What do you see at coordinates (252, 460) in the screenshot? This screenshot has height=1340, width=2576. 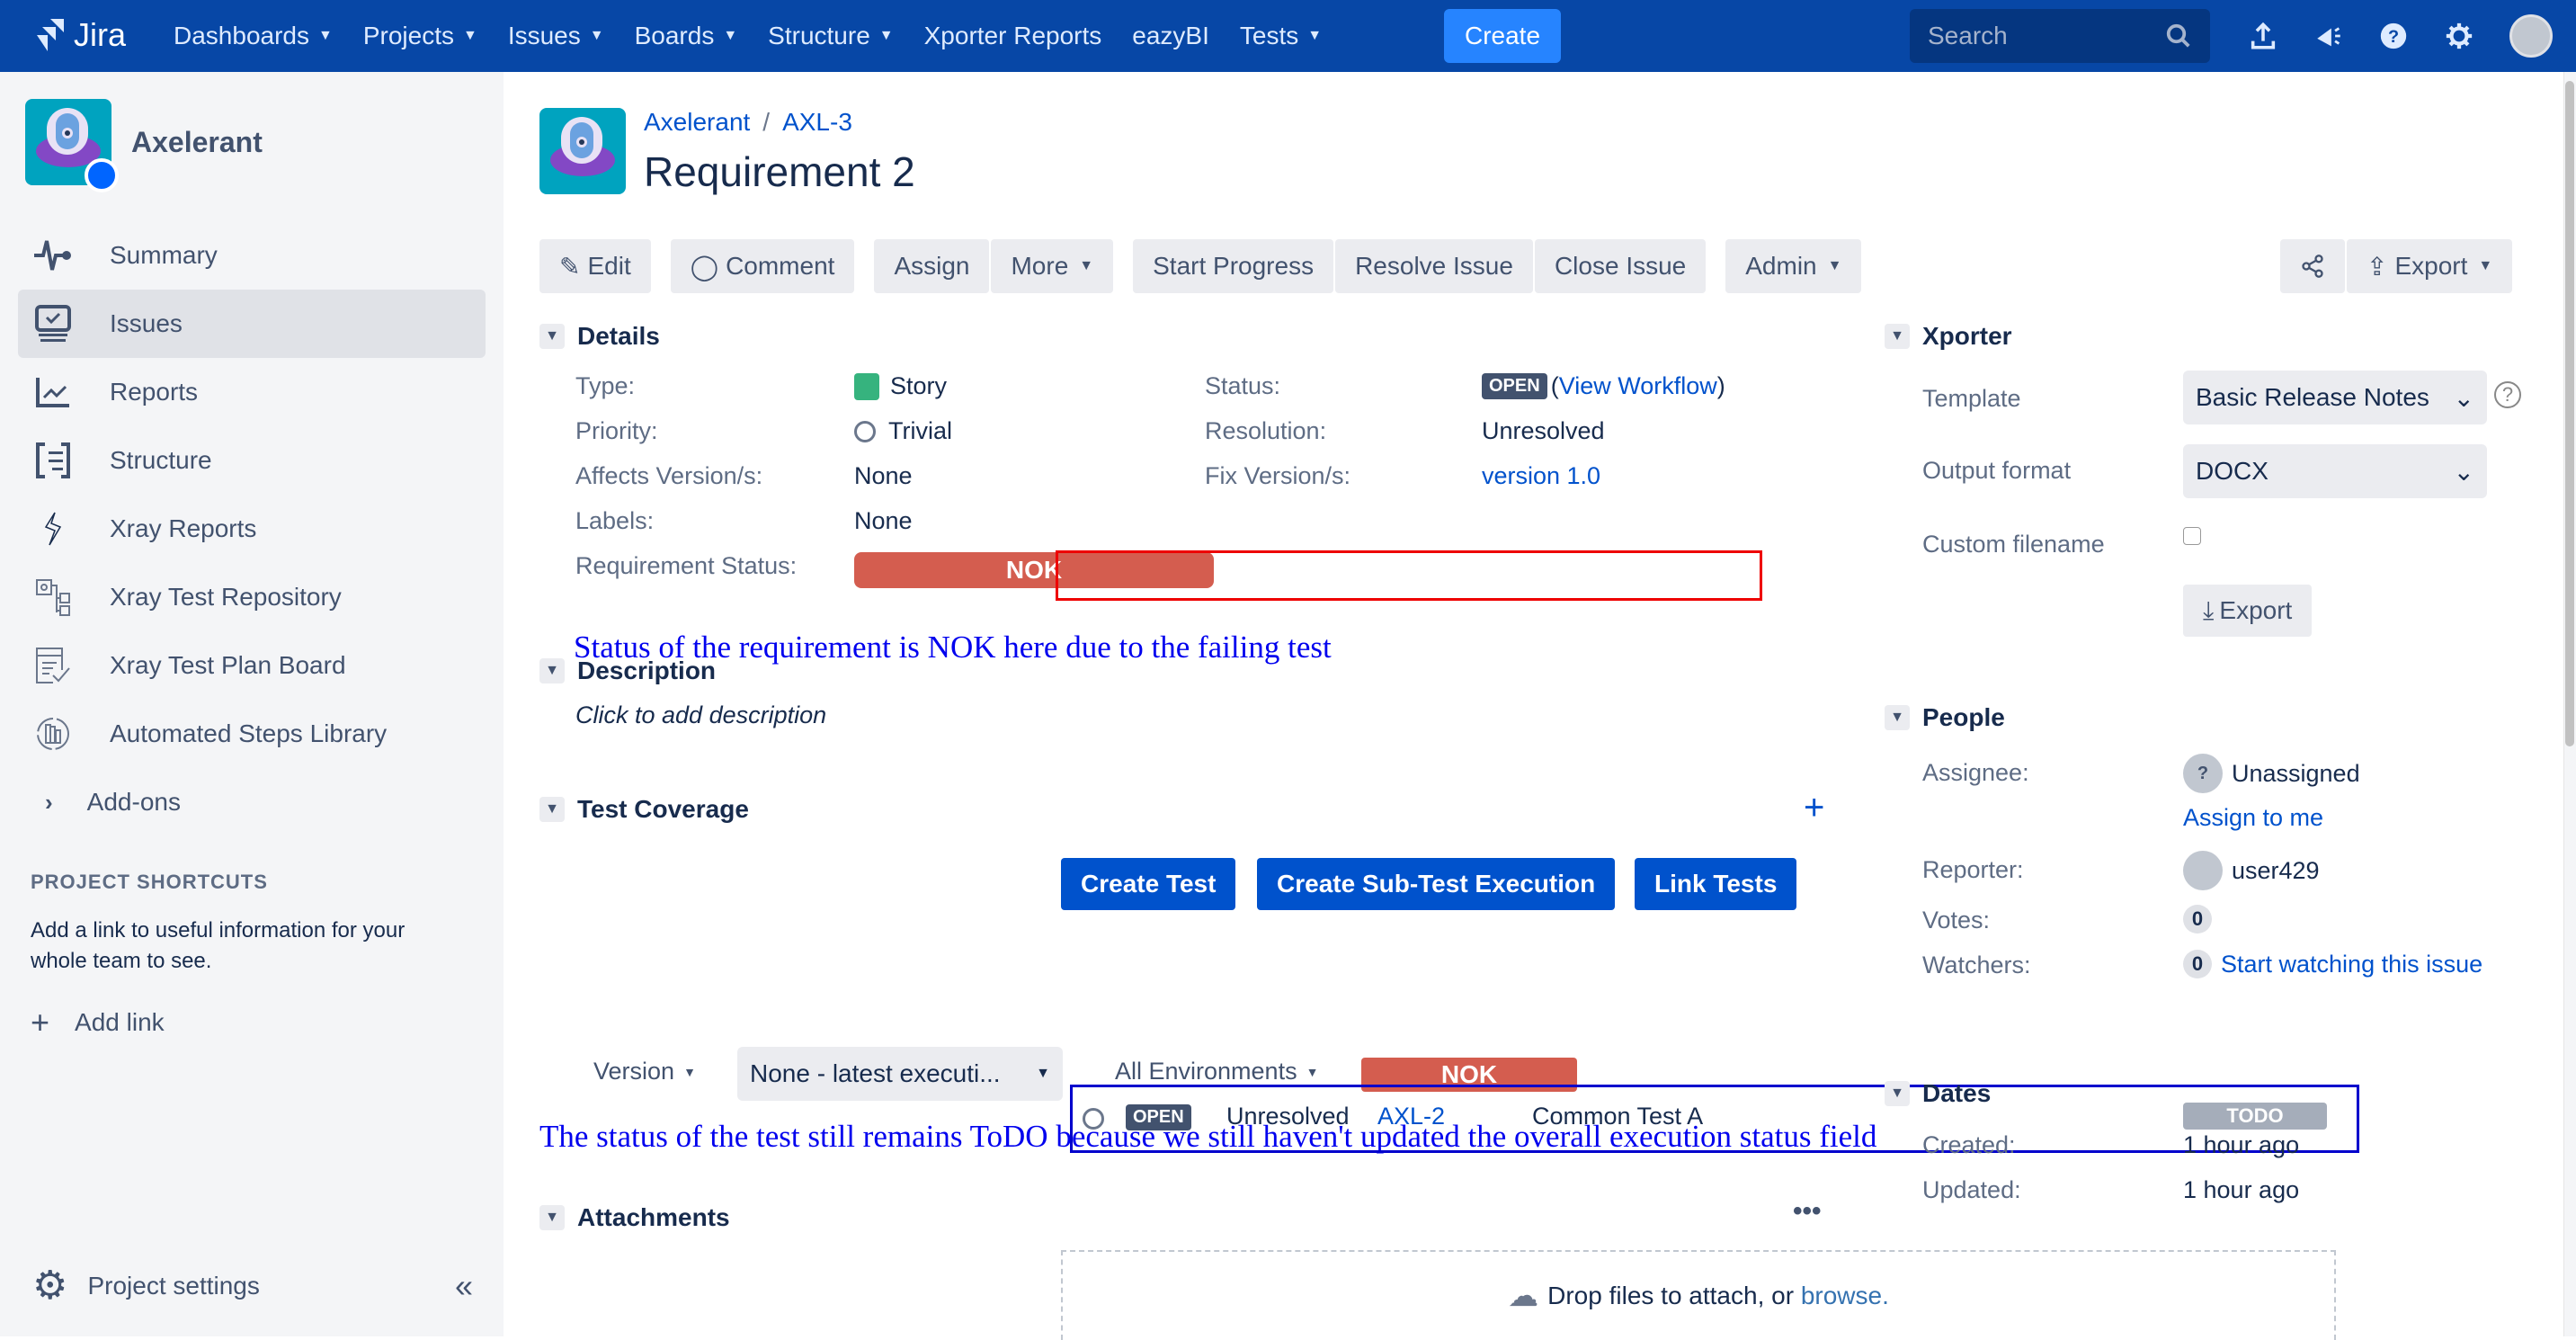 I see `sidebar-item-structure: Structure` at bounding box center [252, 460].